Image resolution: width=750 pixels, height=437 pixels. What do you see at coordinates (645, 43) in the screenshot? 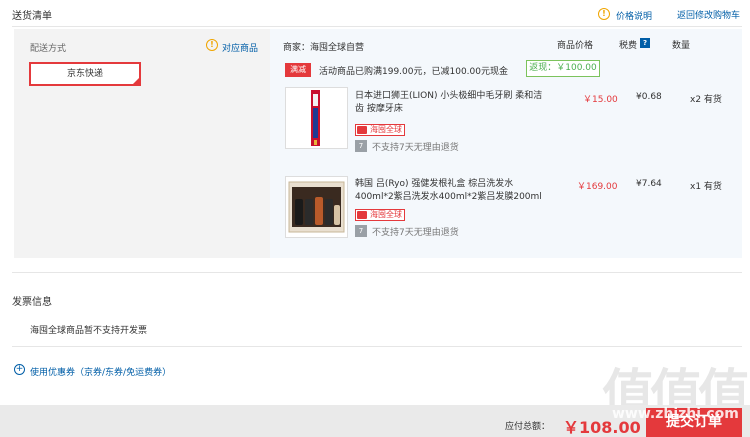
I see `help-icon: ?` at bounding box center [645, 43].